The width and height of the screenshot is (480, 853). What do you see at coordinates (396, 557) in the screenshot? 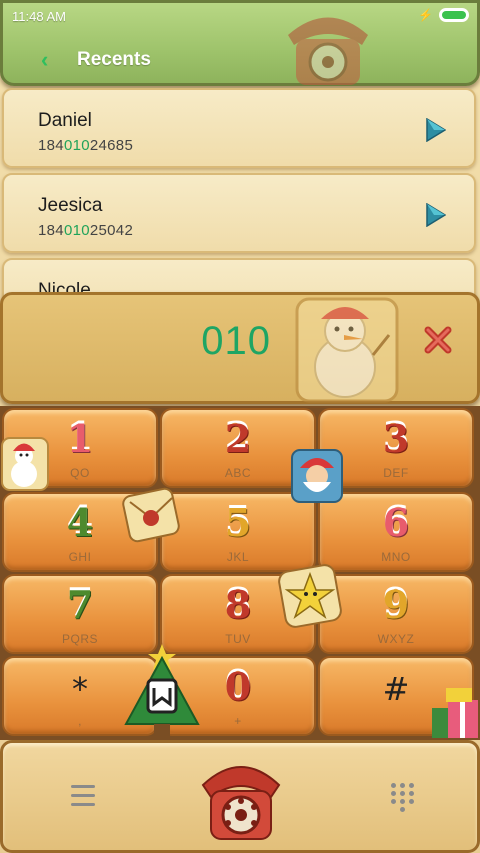
I see `key-letters: MNO` at bounding box center [396, 557].